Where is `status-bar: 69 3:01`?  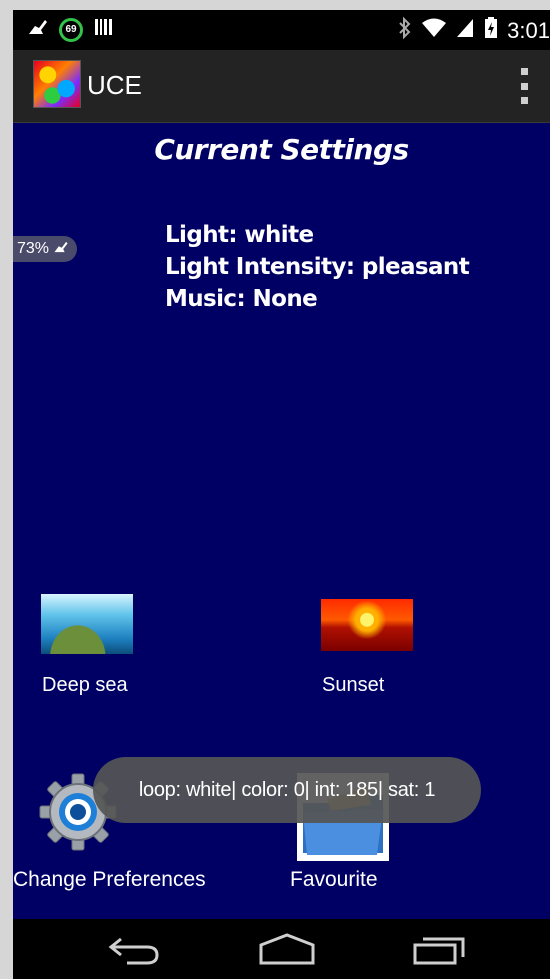
status-bar: 69 3:01 is located at coordinates (281, 30).